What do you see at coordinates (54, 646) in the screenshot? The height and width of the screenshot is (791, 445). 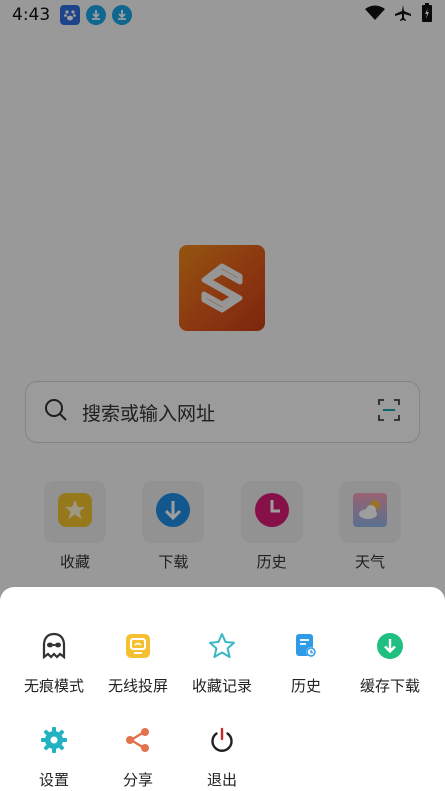 I see `incognito-icon` at bounding box center [54, 646].